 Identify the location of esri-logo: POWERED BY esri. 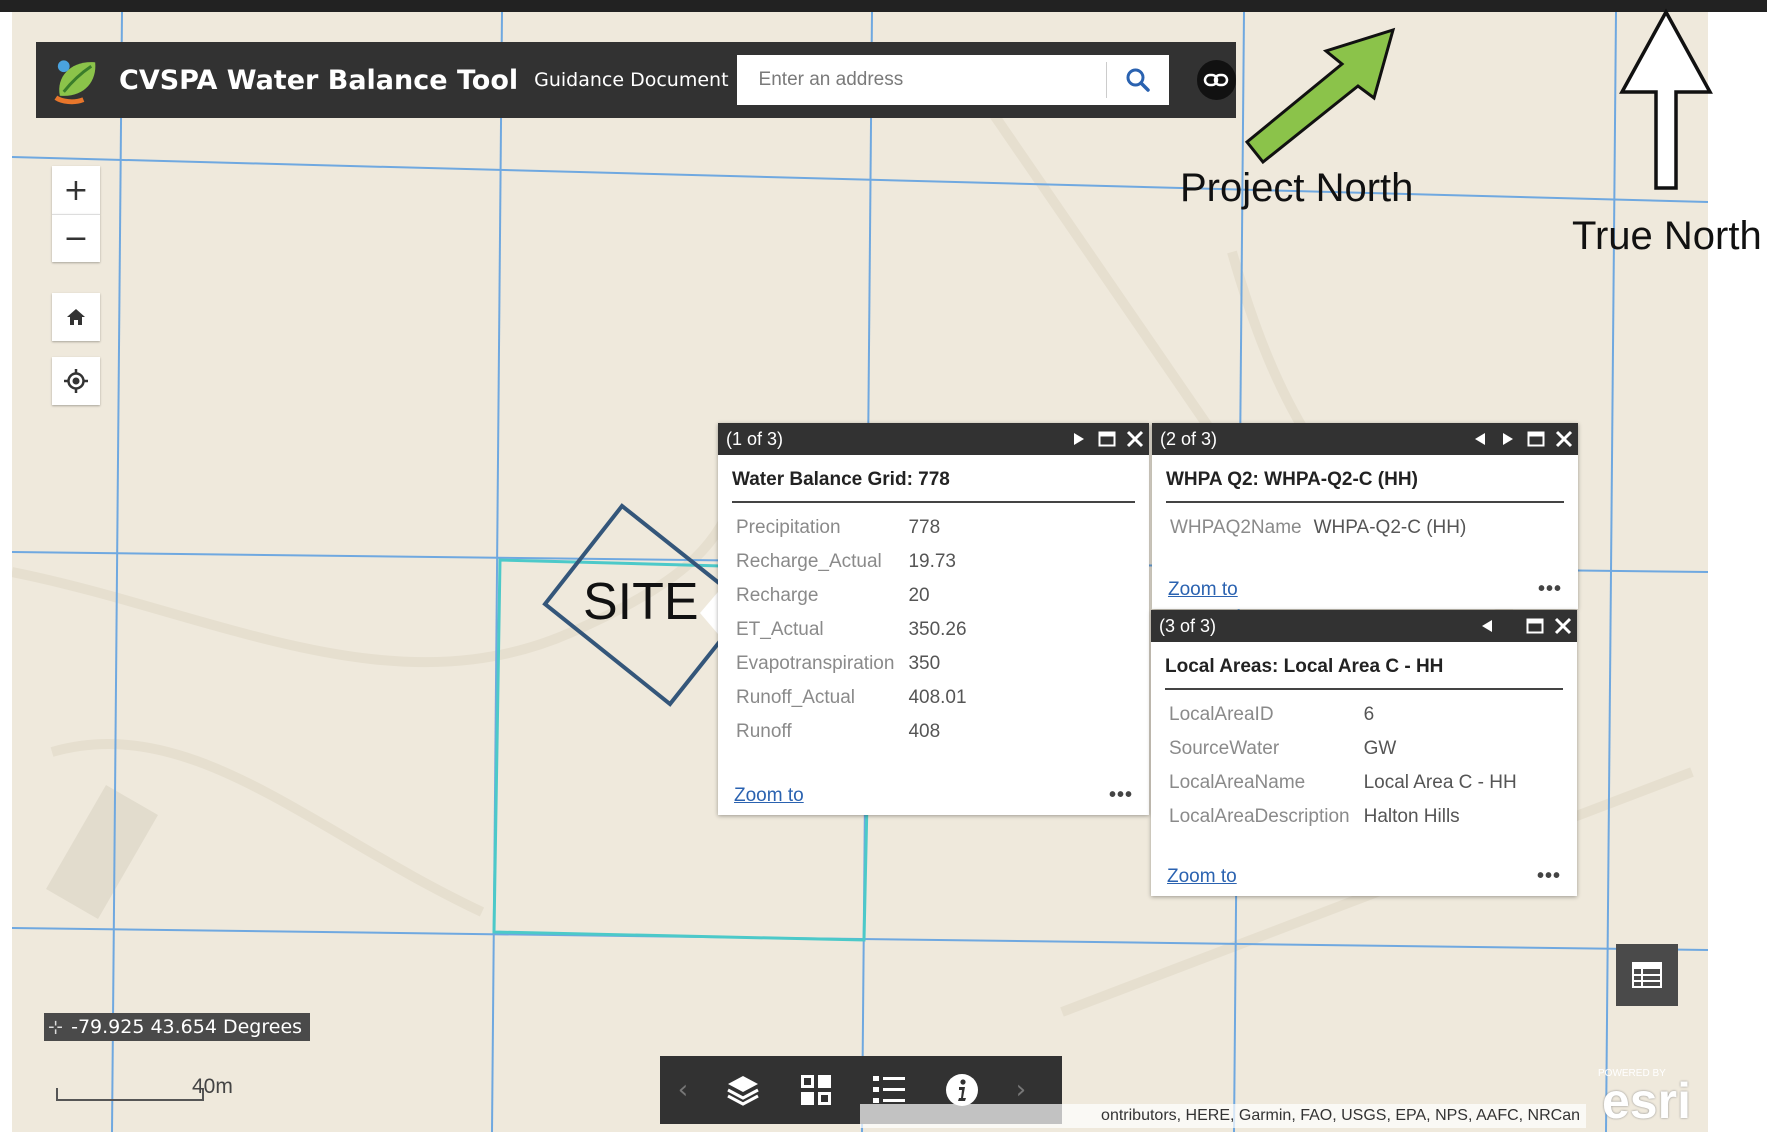
(1648, 1098).